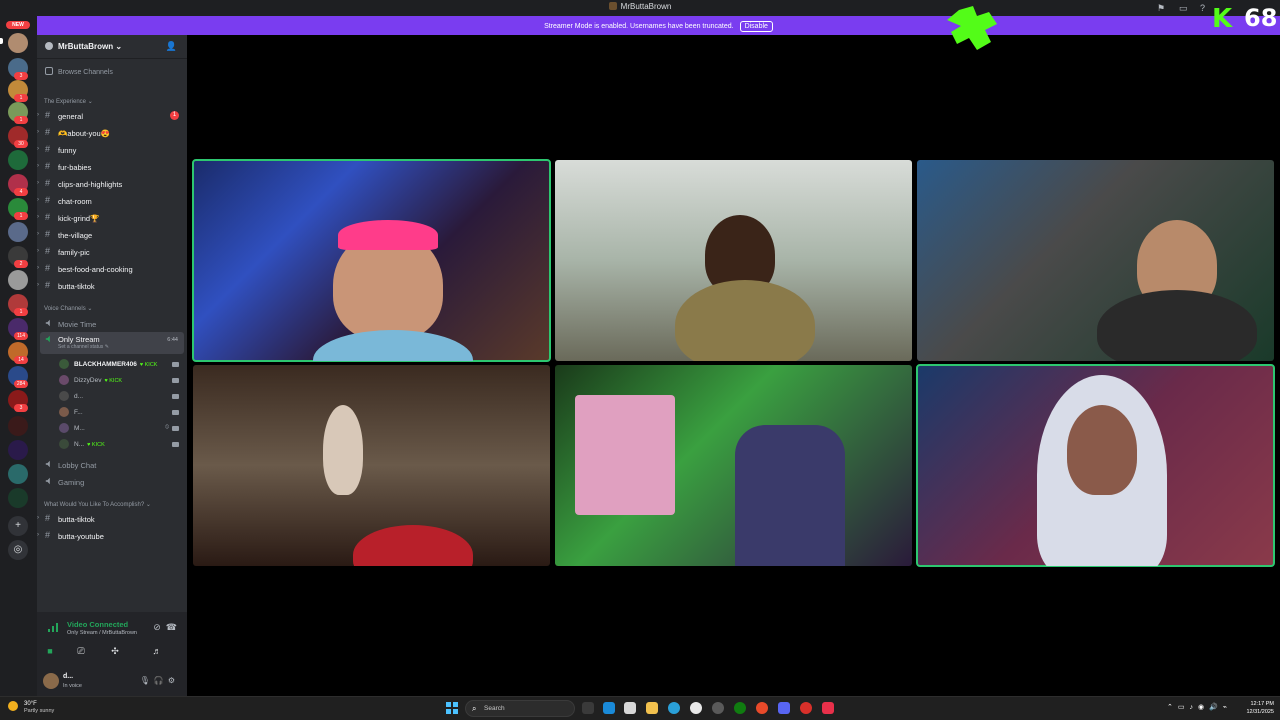  Describe the element at coordinates (112, 47) in the screenshot. I see `server-header: MrButtaBrown ⌄ 👤` at that location.